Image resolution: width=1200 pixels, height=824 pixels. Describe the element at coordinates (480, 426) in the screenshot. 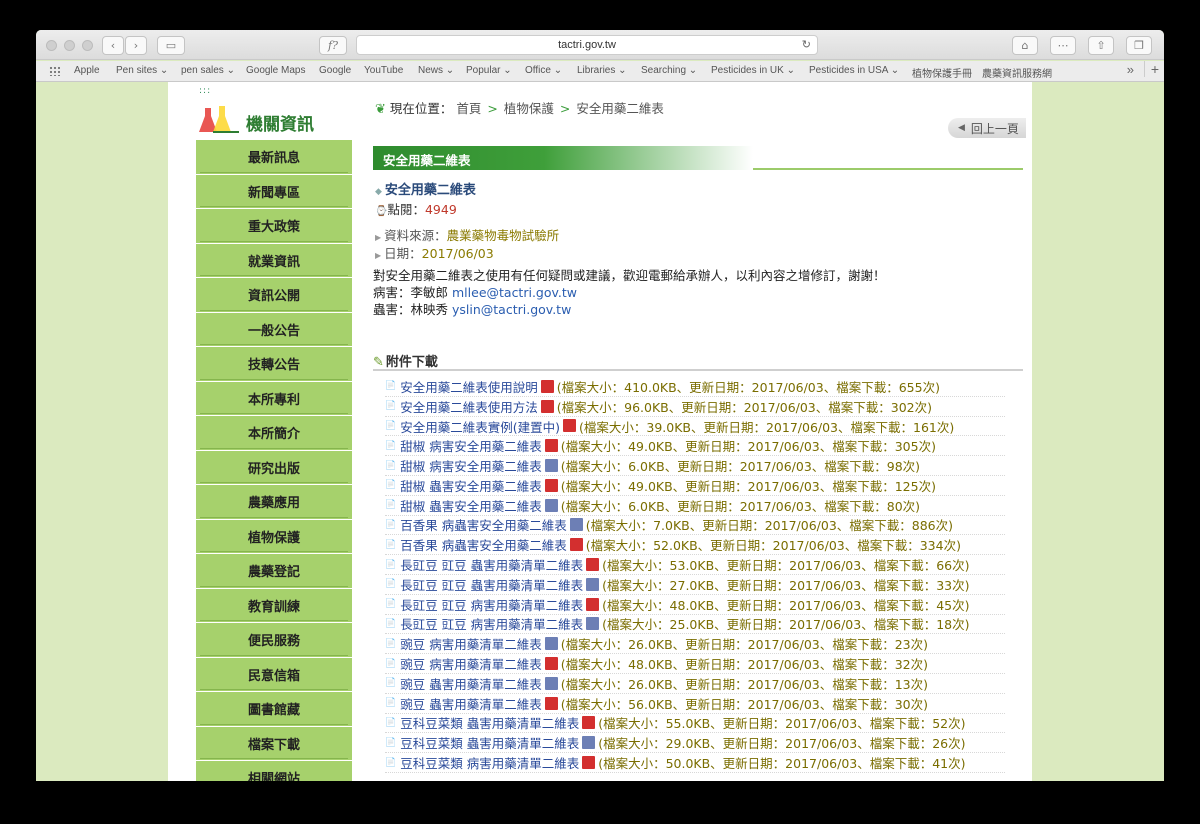

I see `attachment-link: 安全用藥二維表實例(建置中)` at that location.